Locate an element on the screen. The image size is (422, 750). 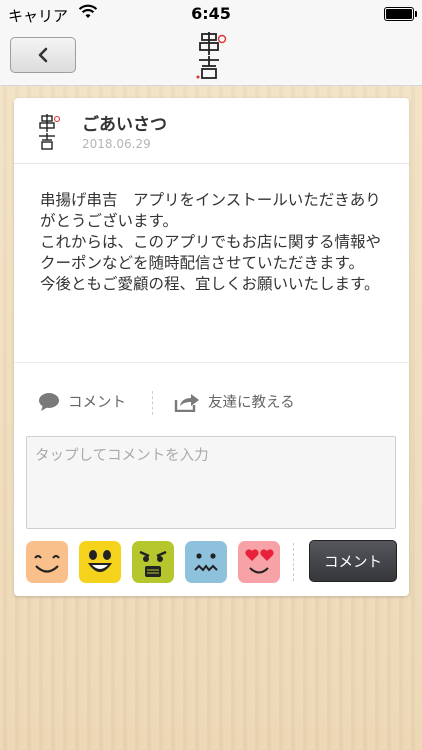
stamp-divider is located at coordinates (293, 562).